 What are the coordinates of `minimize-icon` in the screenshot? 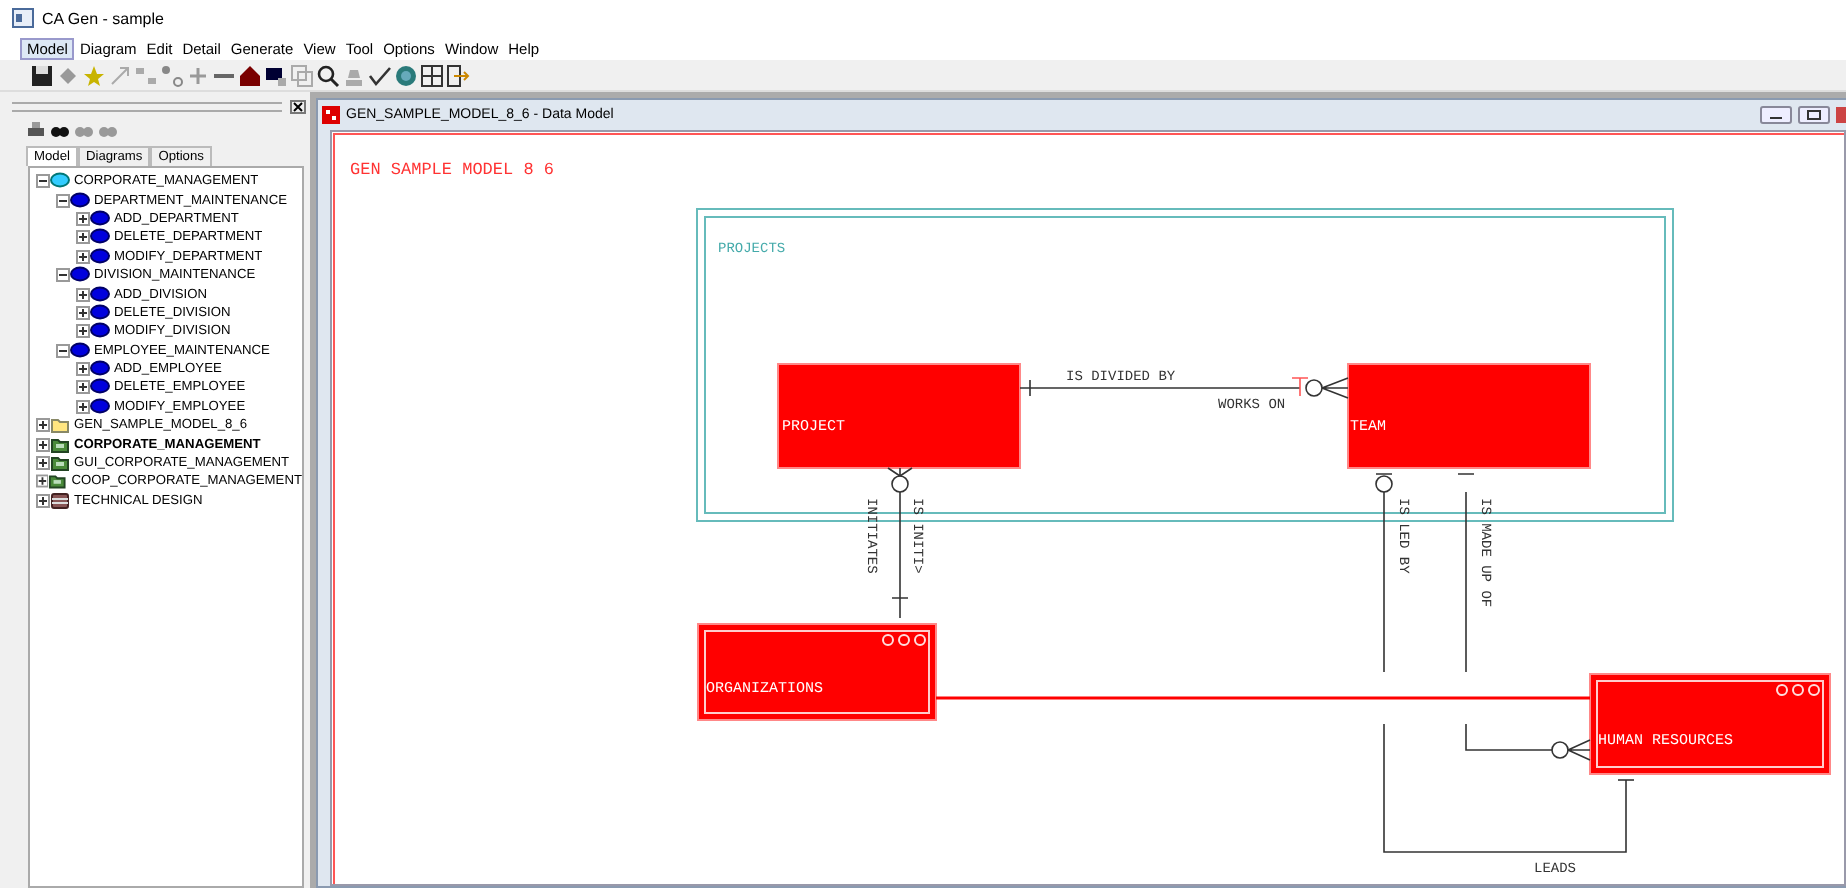 It's located at (1776, 115).